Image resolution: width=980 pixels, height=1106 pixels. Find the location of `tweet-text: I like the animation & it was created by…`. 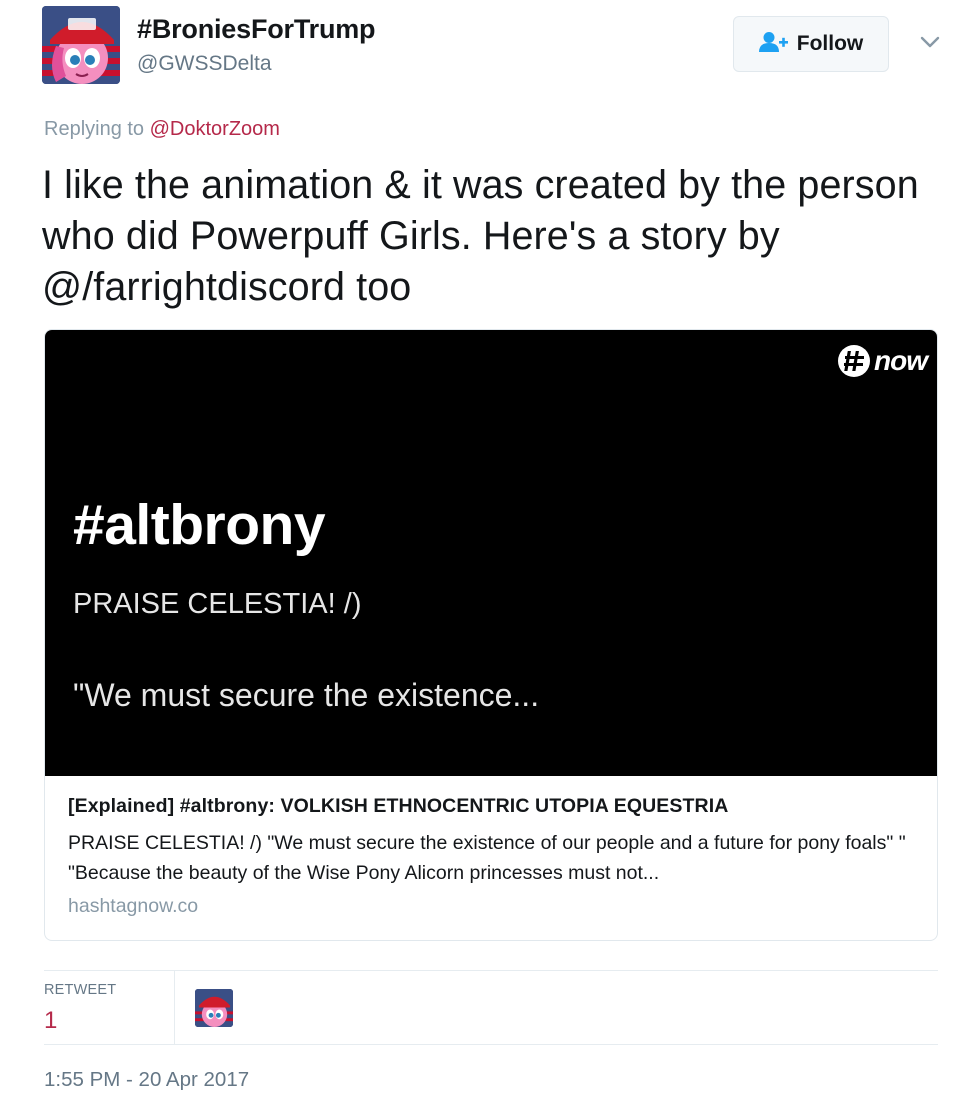

tweet-text: I like the animation & it was created by… is located at coordinates (480, 236).